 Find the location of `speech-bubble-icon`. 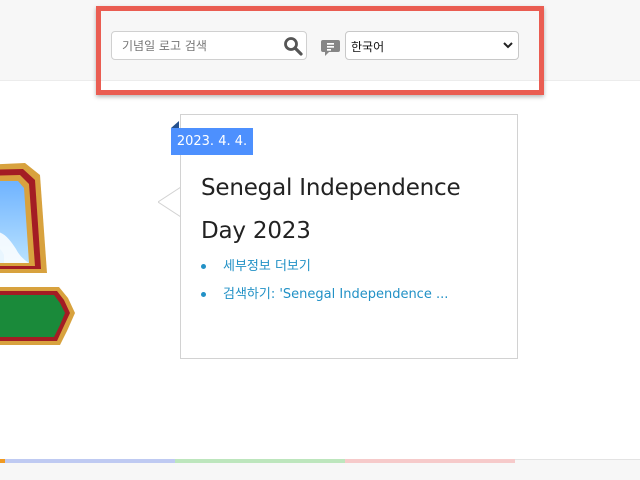

speech-bubble-icon is located at coordinates (330, 48).